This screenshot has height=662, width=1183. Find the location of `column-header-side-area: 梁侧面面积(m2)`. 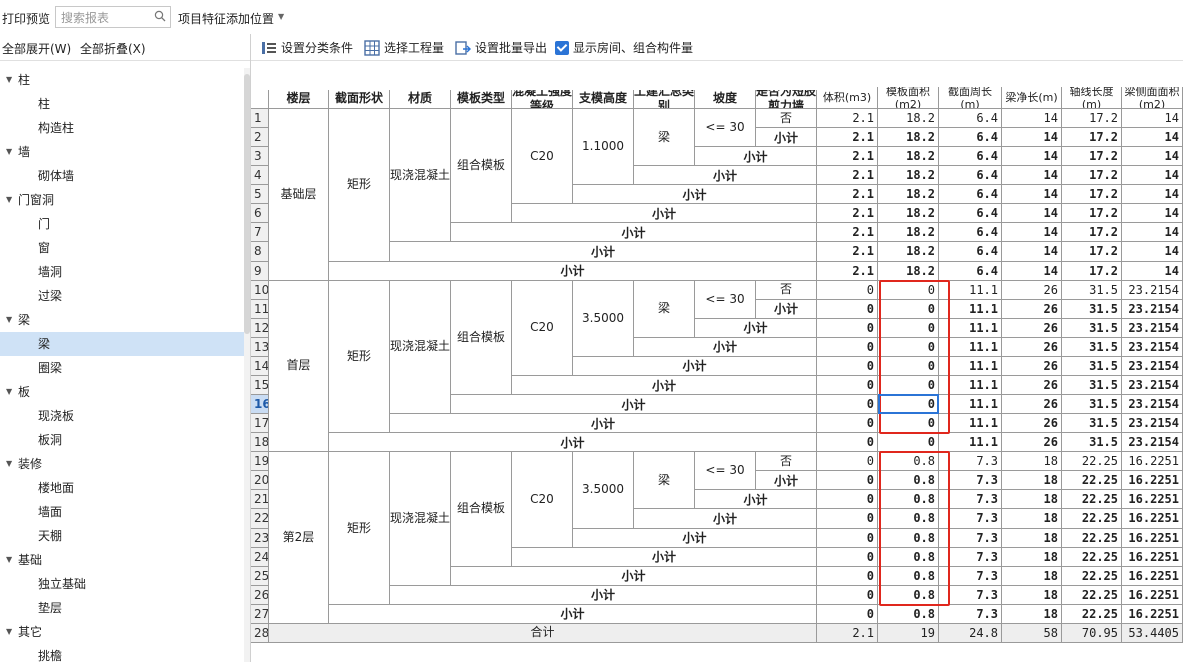

column-header-side-area: 梁侧面面积(m2) is located at coordinates (1152, 98).